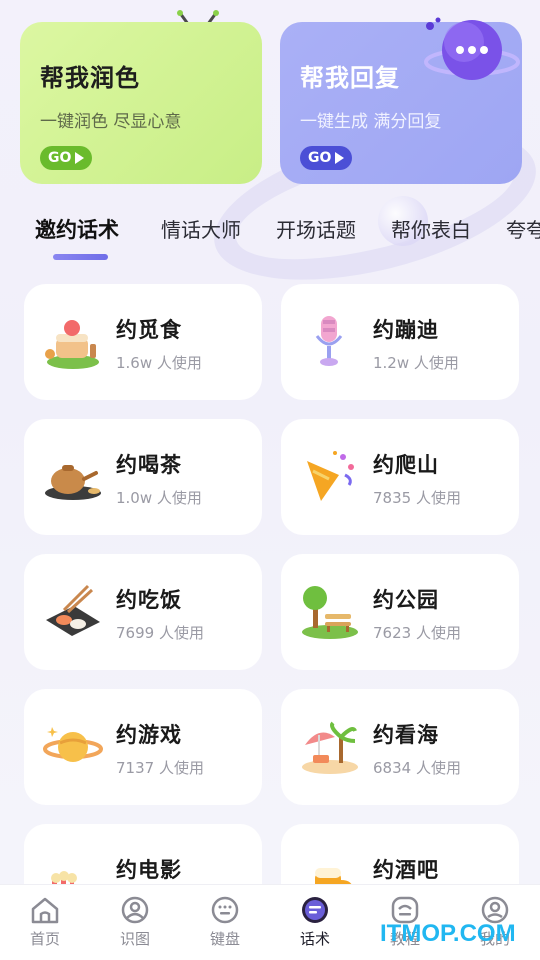 This screenshot has width=540, height=960. What do you see at coordinates (330, 747) in the screenshot?
I see `beach-icon` at bounding box center [330, 747].